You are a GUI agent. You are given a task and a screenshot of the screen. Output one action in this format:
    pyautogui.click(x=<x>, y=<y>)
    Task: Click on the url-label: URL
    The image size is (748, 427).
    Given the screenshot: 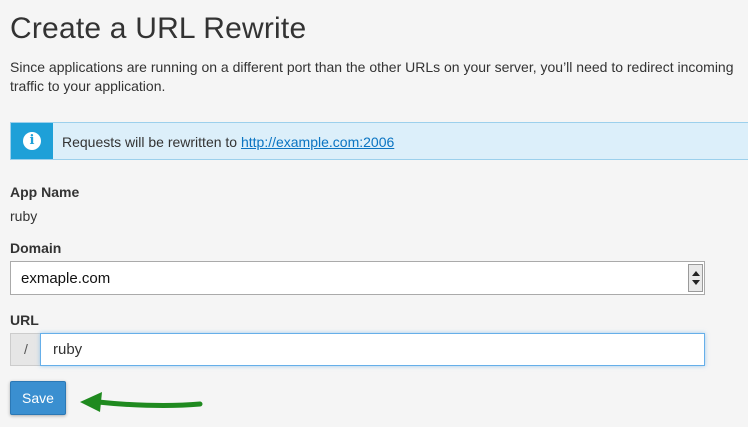 What is the action you would take?
    pyautogui.click(x=24, y=320)
    